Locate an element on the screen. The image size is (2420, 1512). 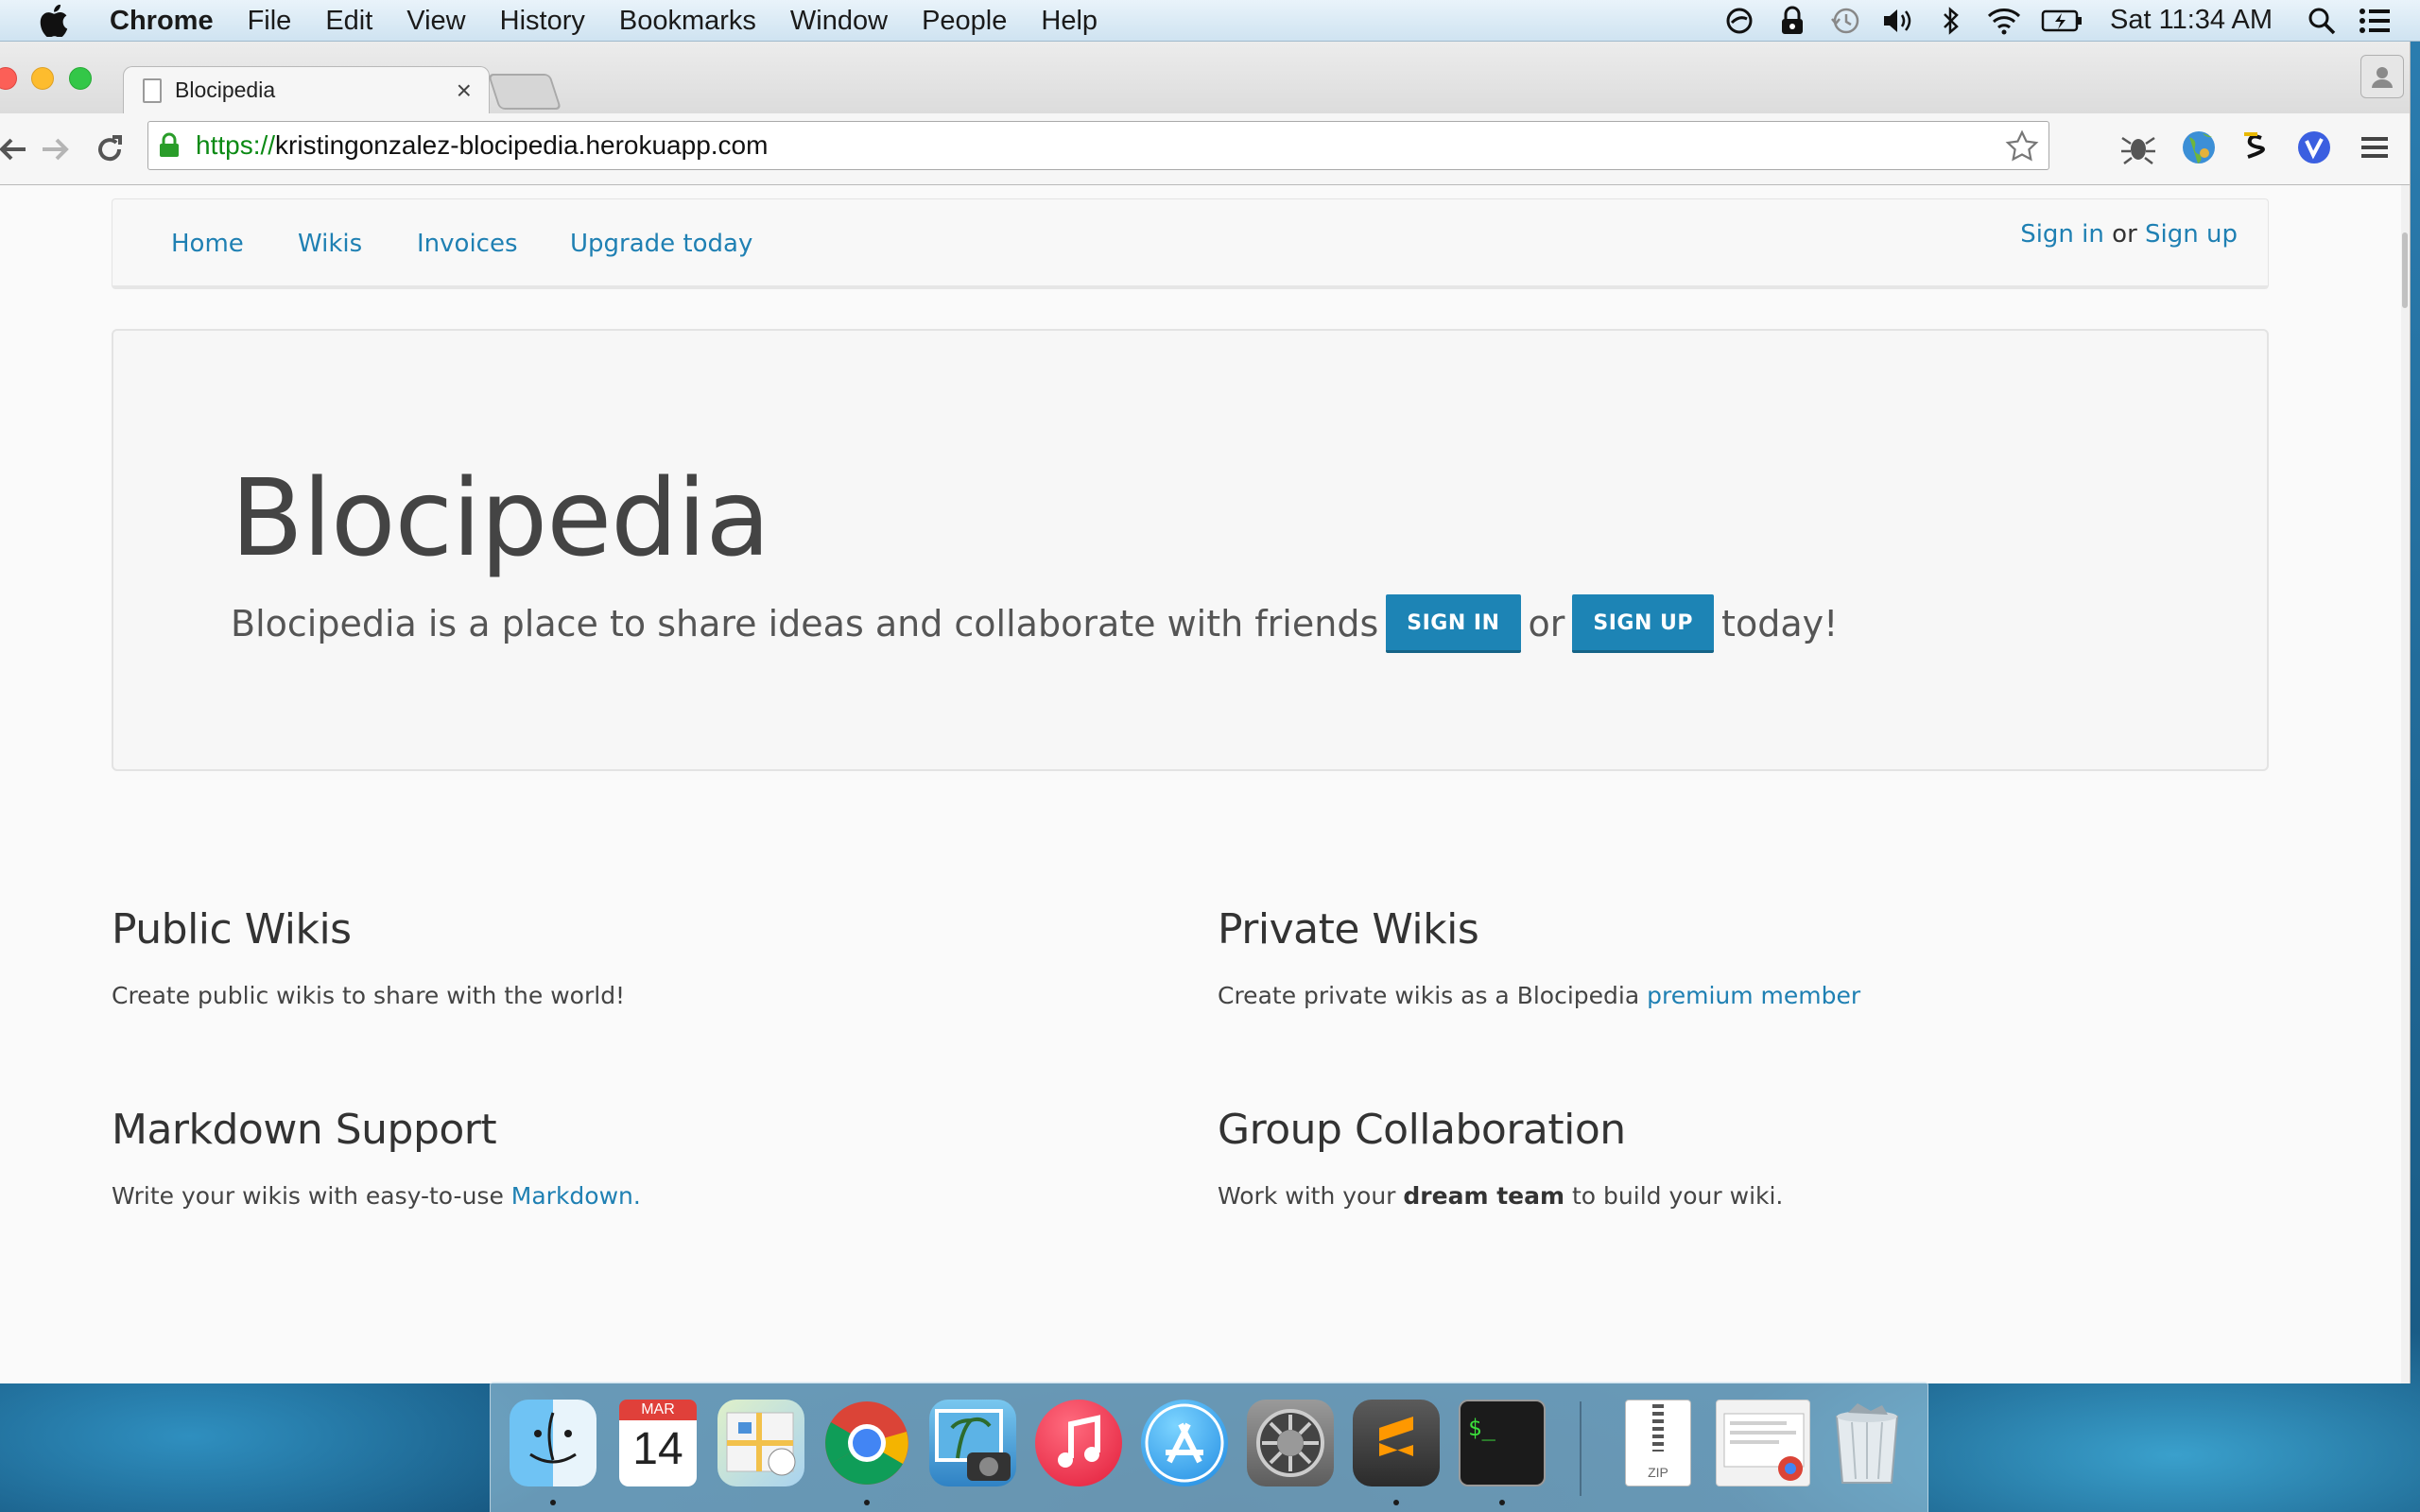
sync-icon is located at coordinates (1739, 21).